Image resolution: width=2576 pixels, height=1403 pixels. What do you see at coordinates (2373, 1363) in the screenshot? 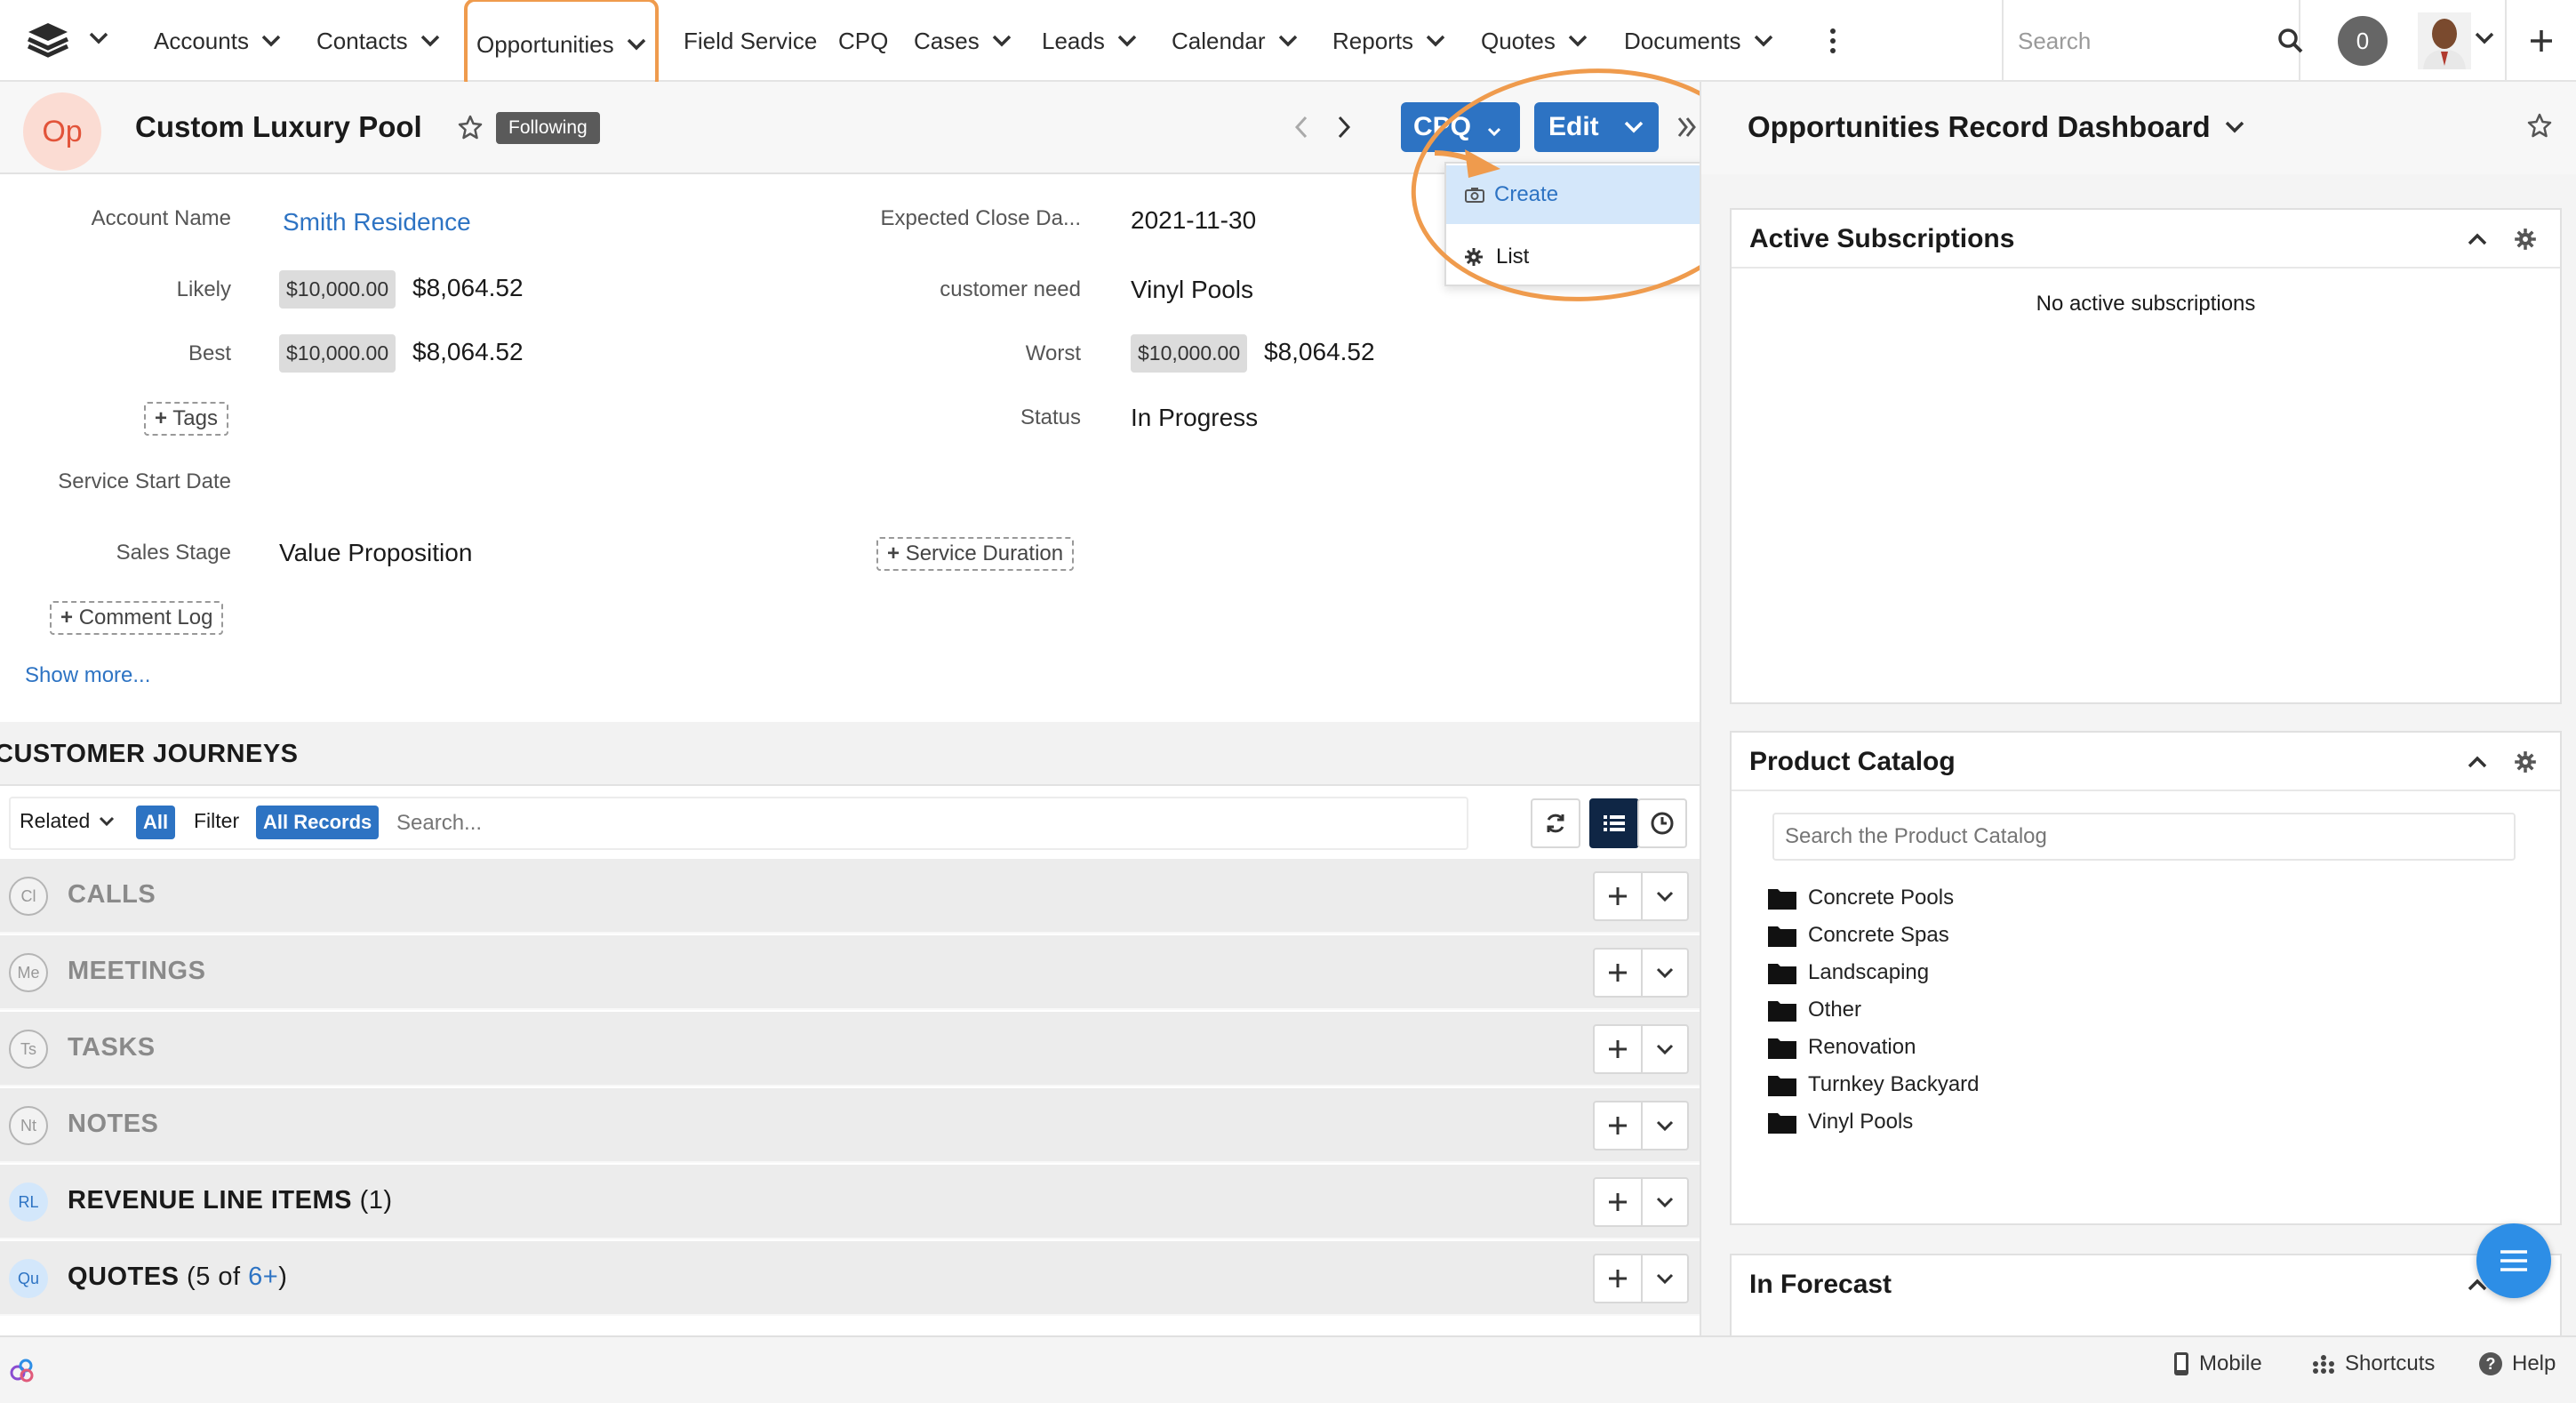
I see `footer-shortcuts-button: Shortcuts` at bounding box center [2373, 1363].